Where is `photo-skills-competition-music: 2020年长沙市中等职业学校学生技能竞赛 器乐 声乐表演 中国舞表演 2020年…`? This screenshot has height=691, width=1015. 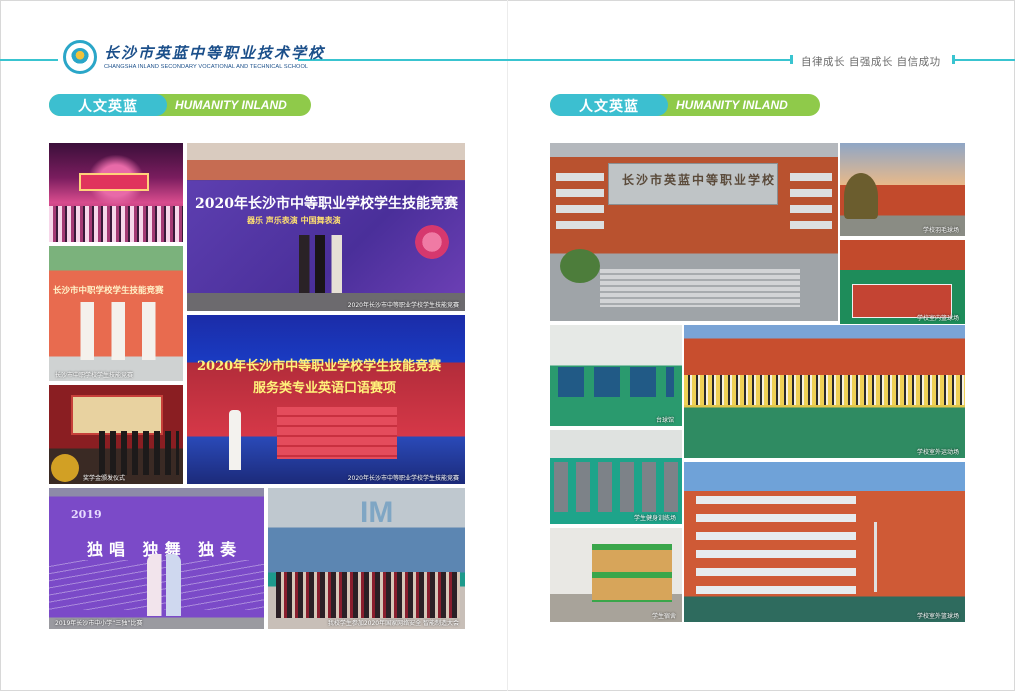 photo-skills-competition-music: 2020年长沙市中等职业学校学生技能竞赛 器乐 声乐表演 中国舞表演 2020年… is located at coordinates (326, 227).